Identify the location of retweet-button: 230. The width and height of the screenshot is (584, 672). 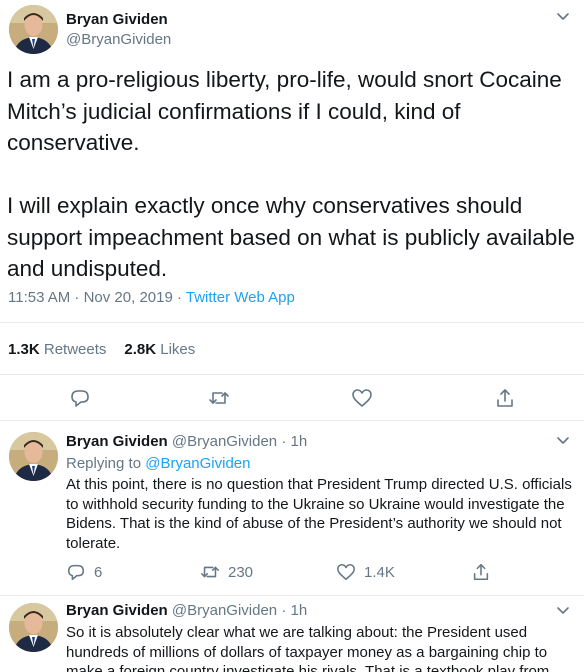
(226, 572).